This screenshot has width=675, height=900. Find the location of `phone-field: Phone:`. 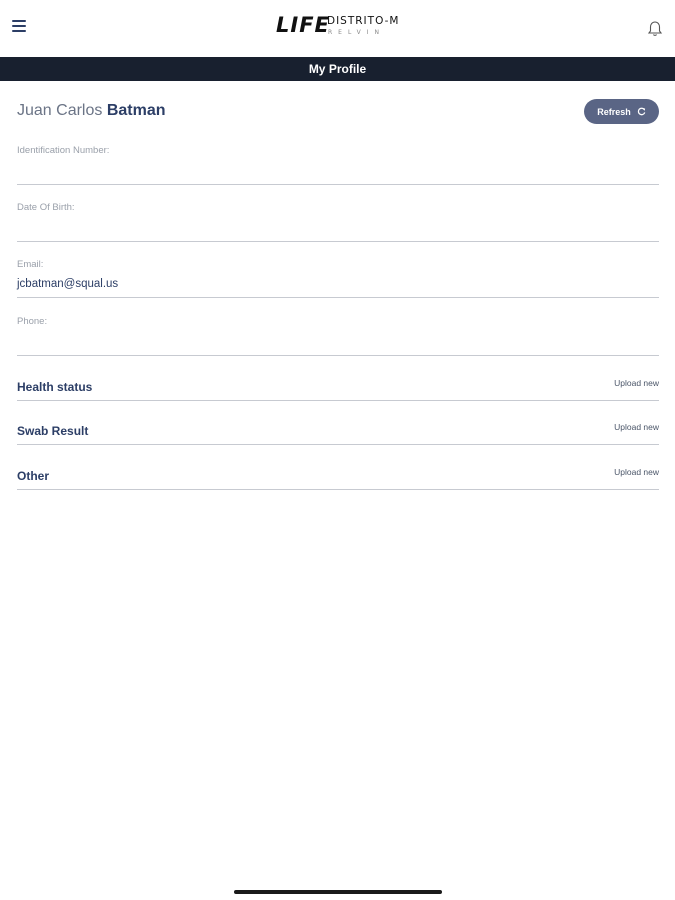

phone-field: Phone: is located at coordinates (338, 336).